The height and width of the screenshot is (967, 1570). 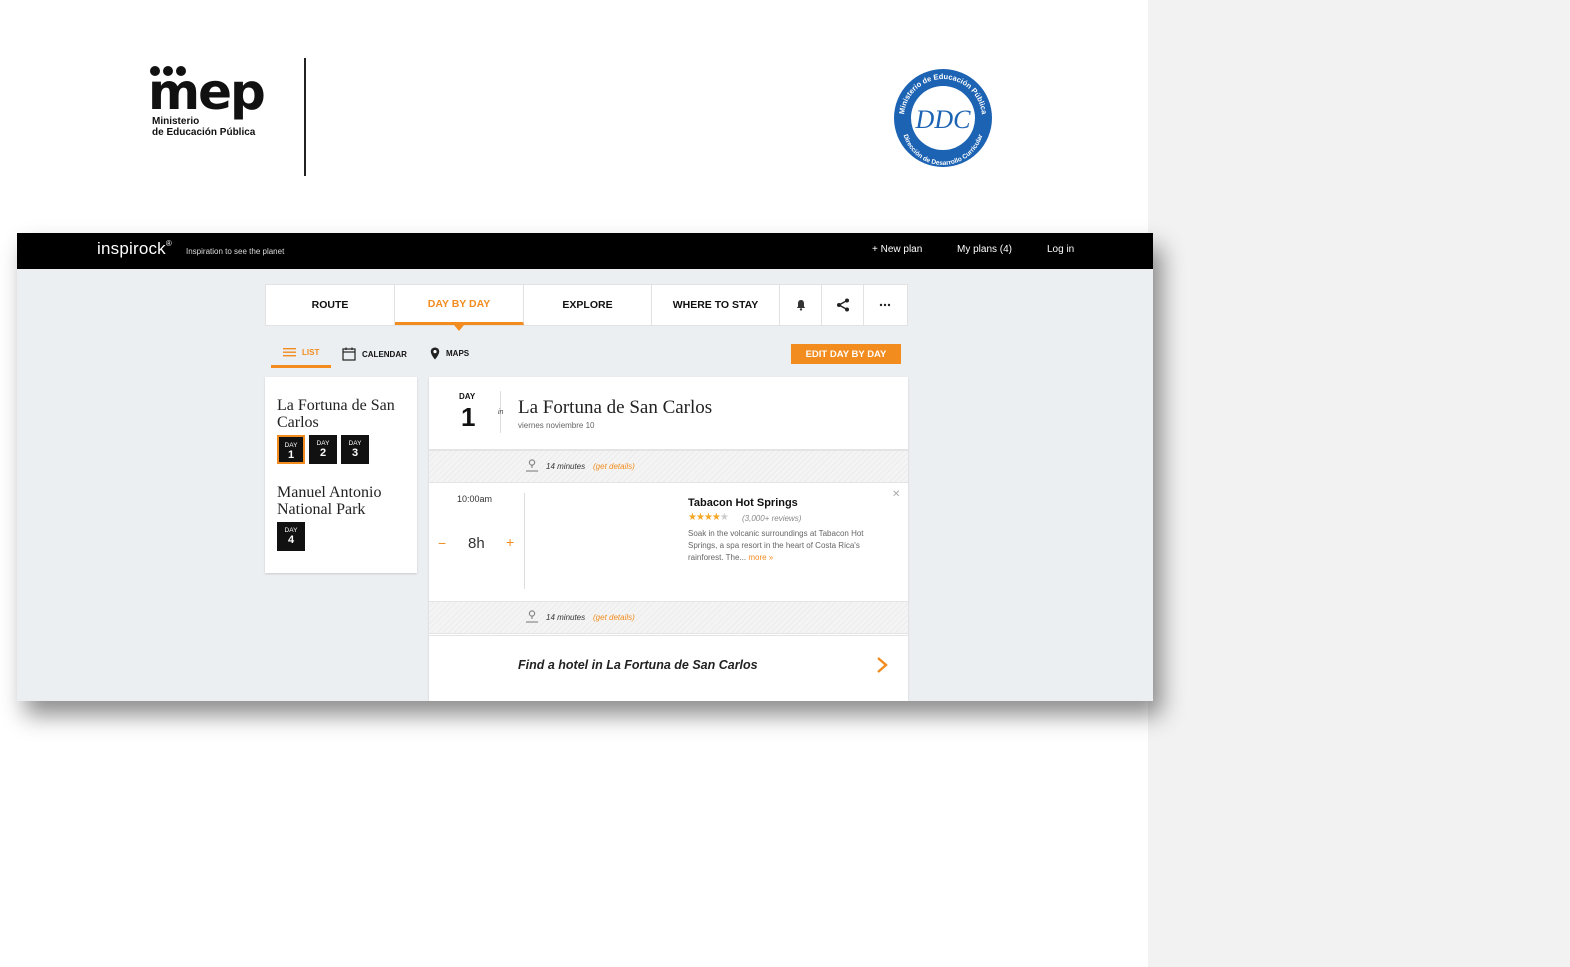 What do you see at coordinates (510, 542) in the screenshot?
I see `increase-duration-button: +` at bounding box center [510, 542].